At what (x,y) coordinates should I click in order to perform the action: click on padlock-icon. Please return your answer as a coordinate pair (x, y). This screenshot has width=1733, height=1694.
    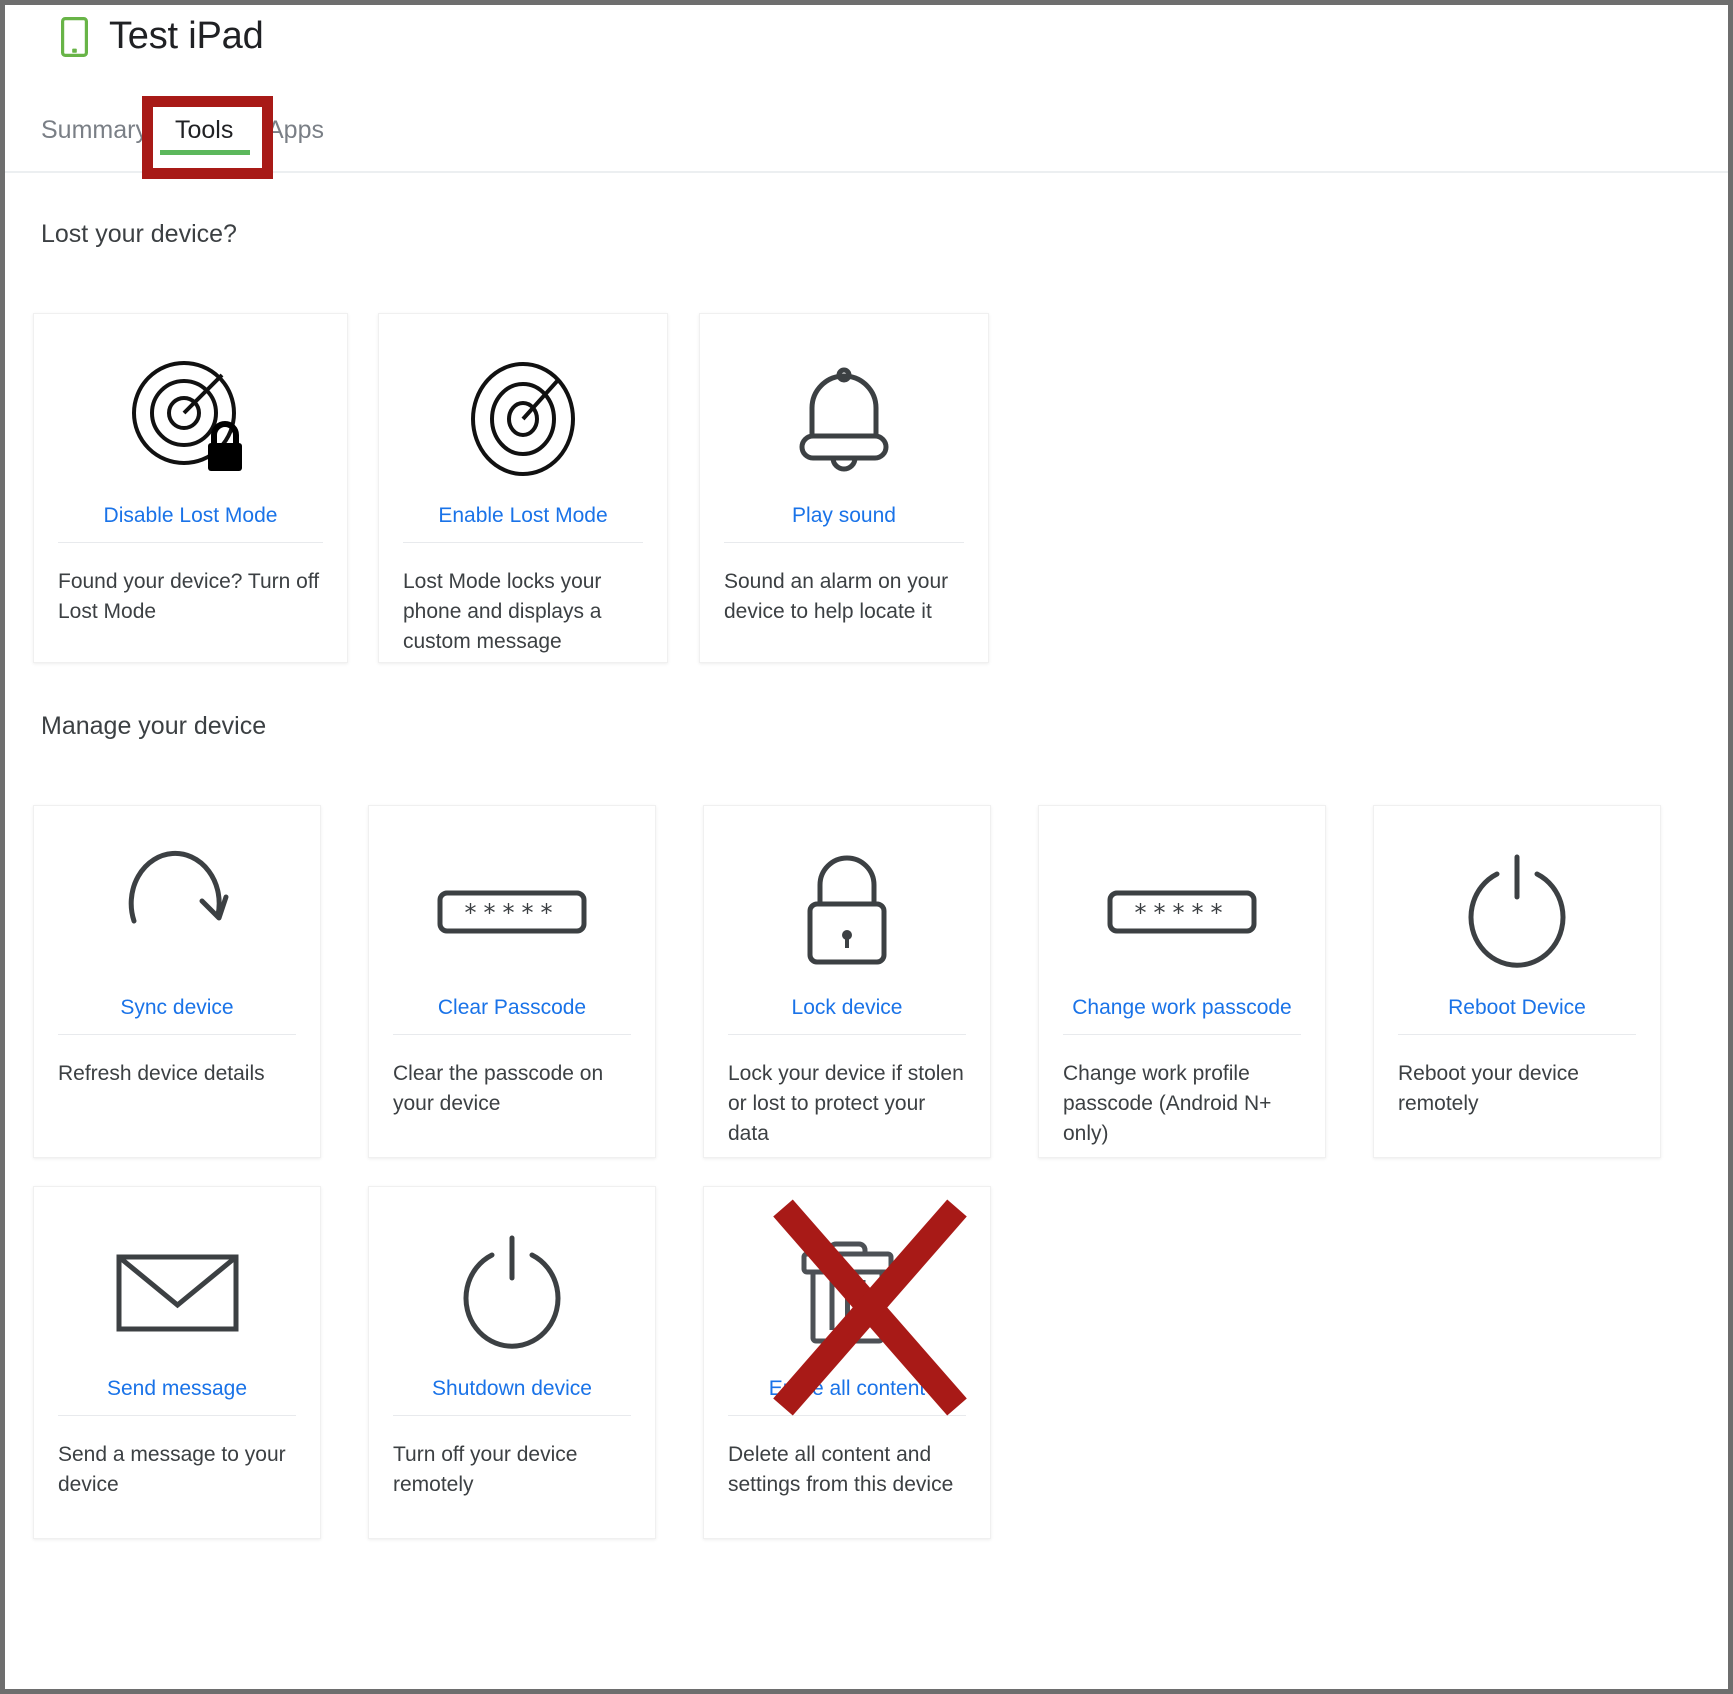
    Looking at the image, I should click on (847, 911).